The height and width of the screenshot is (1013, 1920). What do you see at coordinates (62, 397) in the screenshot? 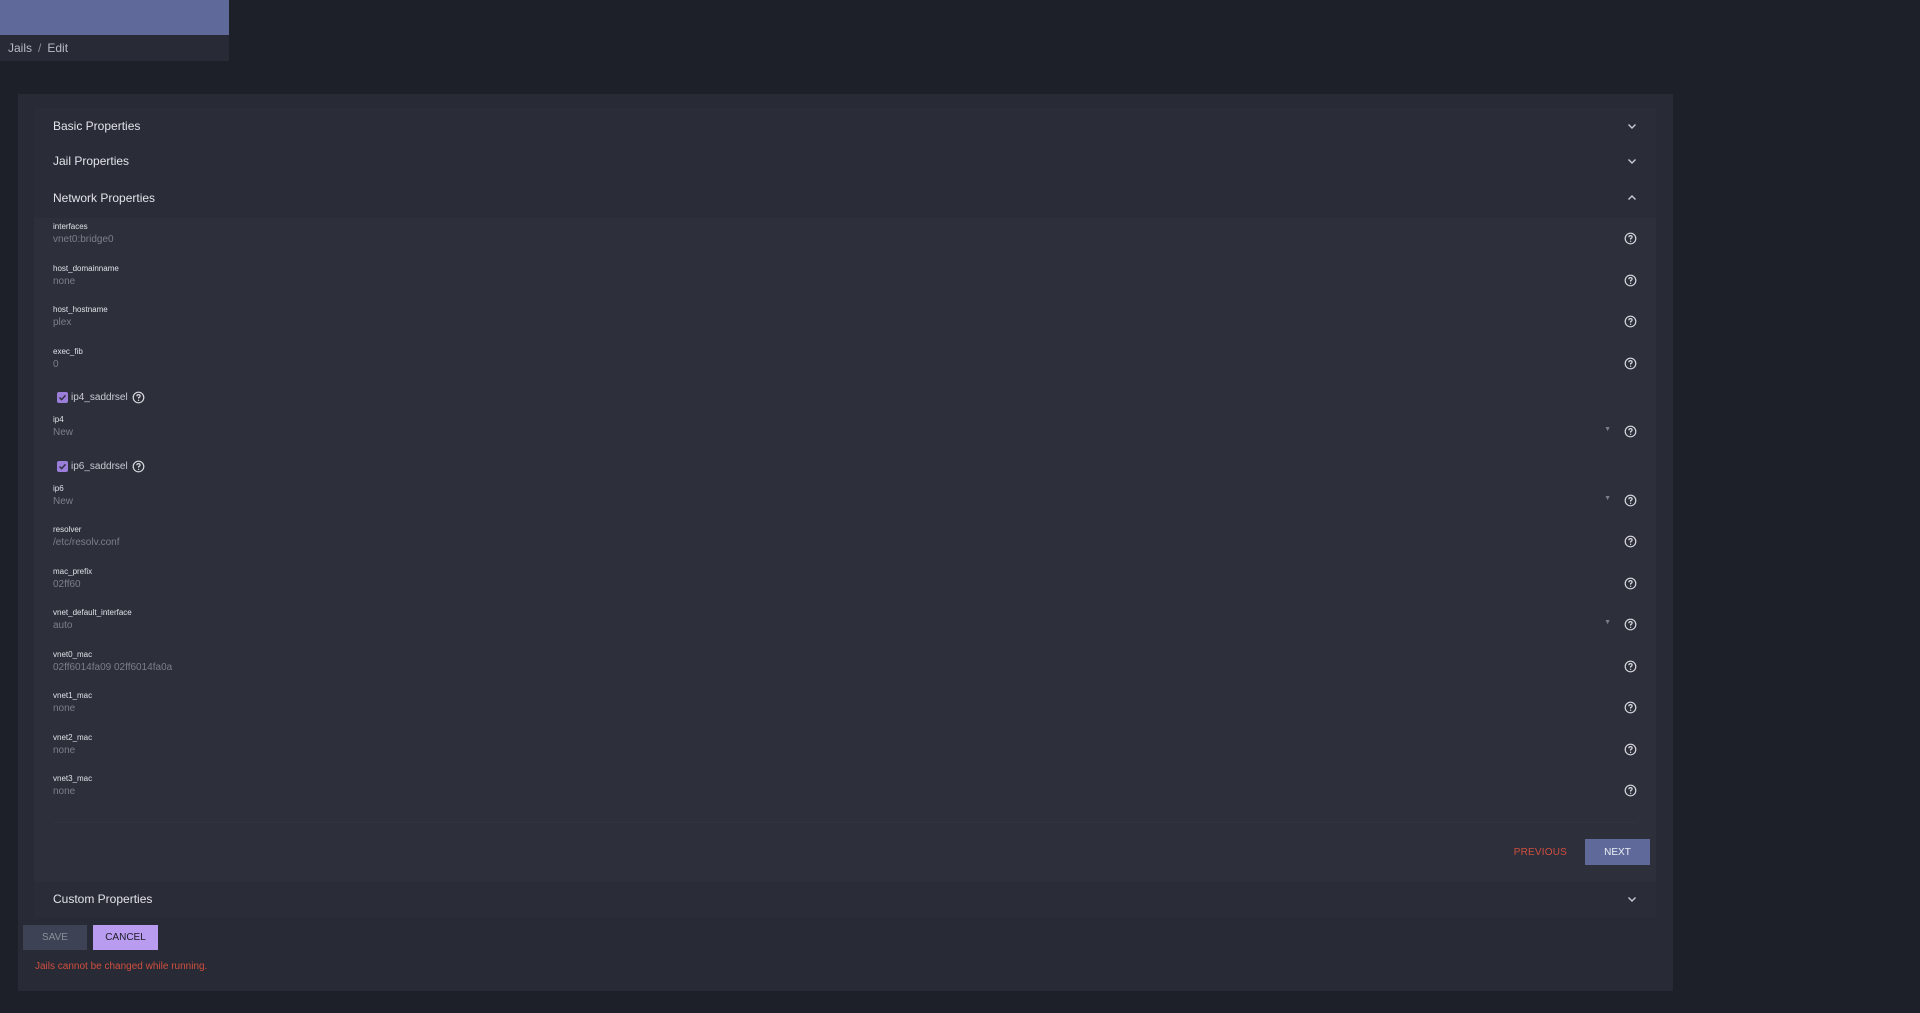
I see `ip4-saddrsel-checkbox` at bounding box center [62, 397].